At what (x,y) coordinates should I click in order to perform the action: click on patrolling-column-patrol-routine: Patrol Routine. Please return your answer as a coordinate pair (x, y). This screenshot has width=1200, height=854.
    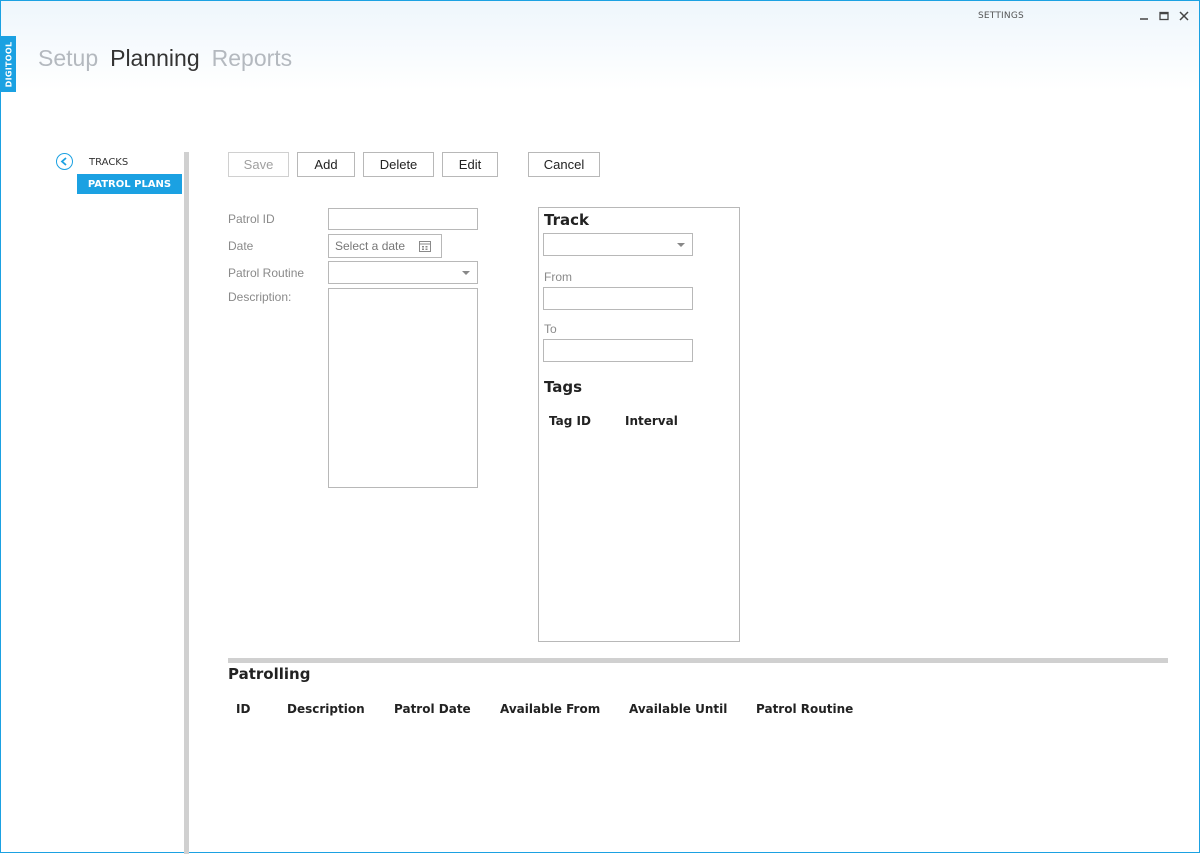
    Looking at the image, I should click on (804, 709).